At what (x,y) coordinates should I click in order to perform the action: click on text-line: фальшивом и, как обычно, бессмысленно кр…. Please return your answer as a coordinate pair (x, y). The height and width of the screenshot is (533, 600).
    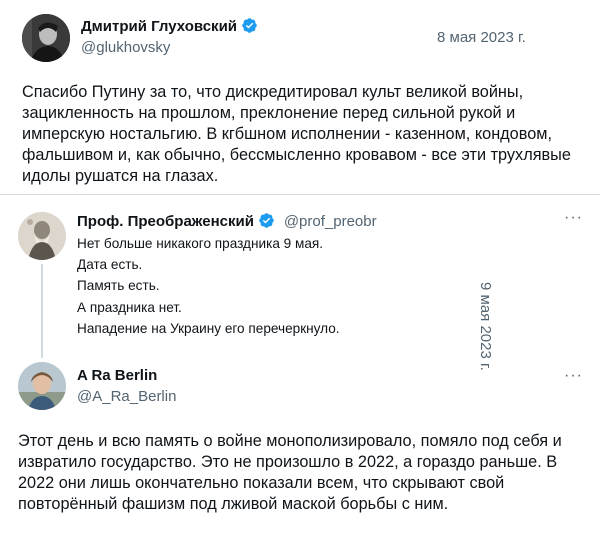
    Looking at the image, I should click on (296, 155).